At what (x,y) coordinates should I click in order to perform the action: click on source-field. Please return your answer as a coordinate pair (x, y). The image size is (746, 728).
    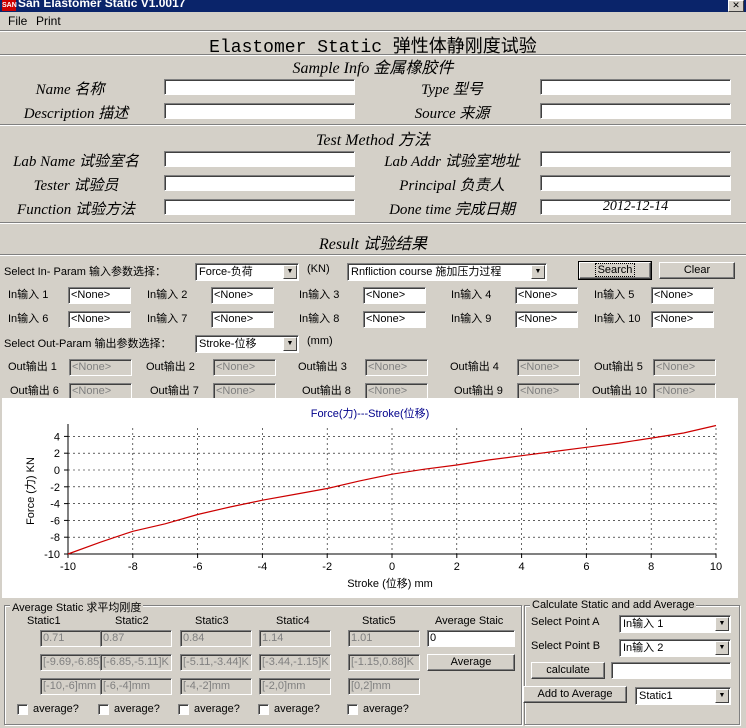
    Looking at the image, I should click on (635, 111).